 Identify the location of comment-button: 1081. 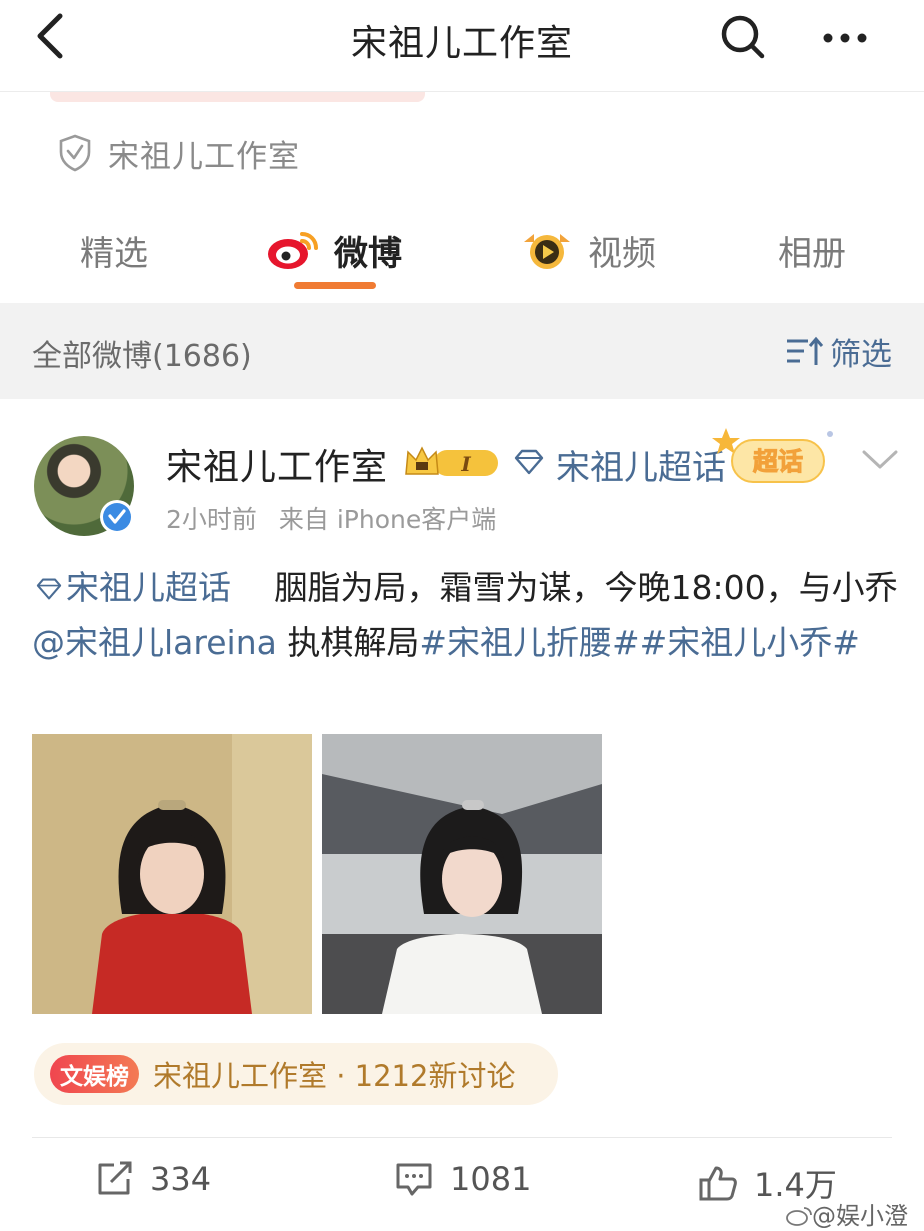
(462, 1179).